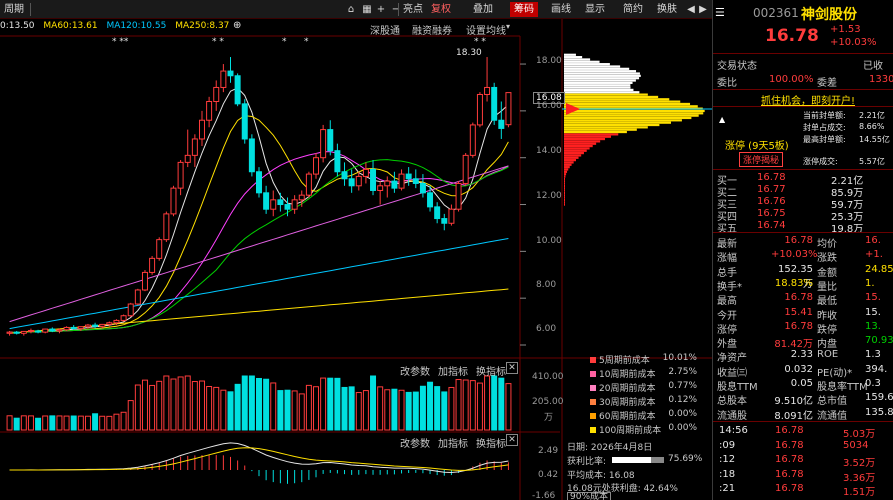  What do you see at coordinates (727, 474) in the screenshot?
I see `tick-time: :18` at bounding box center [727, 474].